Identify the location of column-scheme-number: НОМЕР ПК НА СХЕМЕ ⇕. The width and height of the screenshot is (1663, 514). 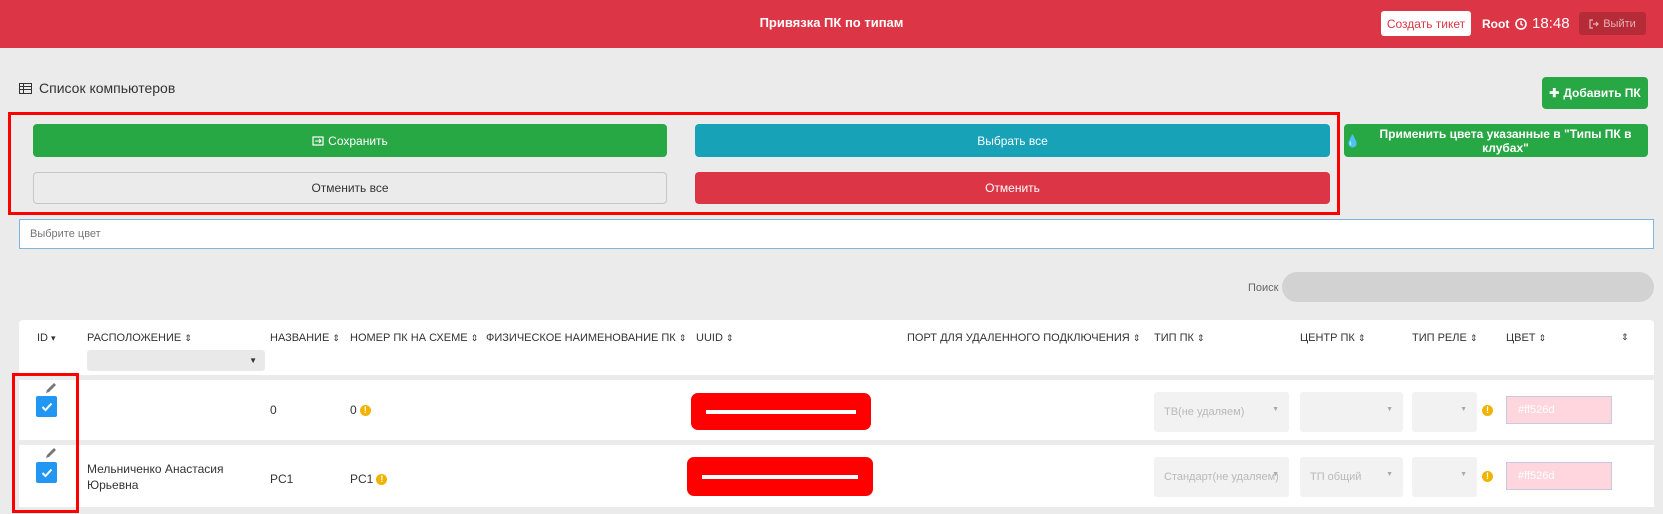
(414, 338).